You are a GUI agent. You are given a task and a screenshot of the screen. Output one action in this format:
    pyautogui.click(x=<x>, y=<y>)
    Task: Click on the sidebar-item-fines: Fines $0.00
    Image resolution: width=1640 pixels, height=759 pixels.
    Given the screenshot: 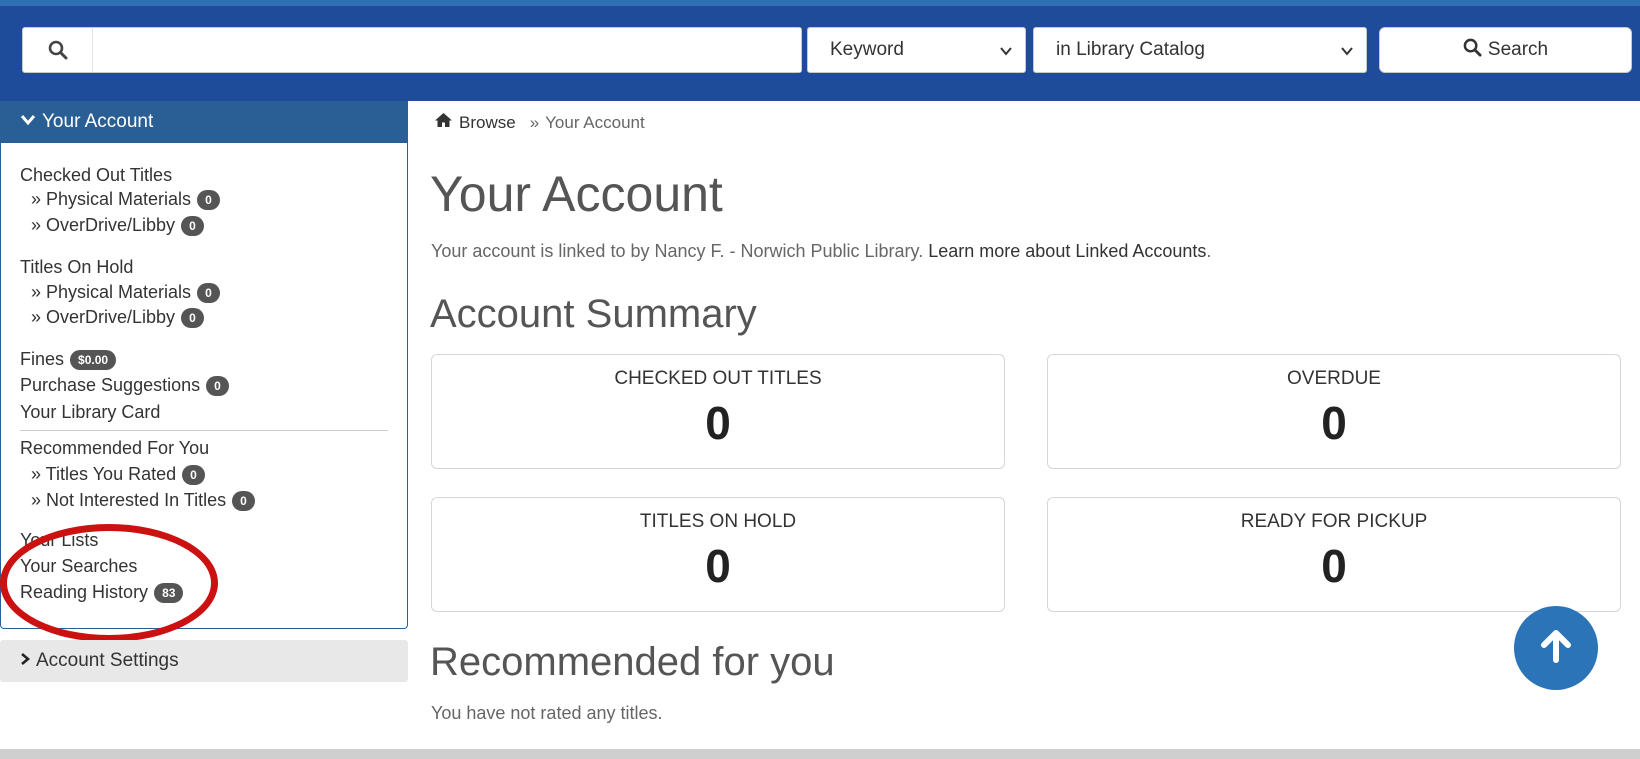 What is the action you would take?
    pyautogui.click(x=68, y=359)
    